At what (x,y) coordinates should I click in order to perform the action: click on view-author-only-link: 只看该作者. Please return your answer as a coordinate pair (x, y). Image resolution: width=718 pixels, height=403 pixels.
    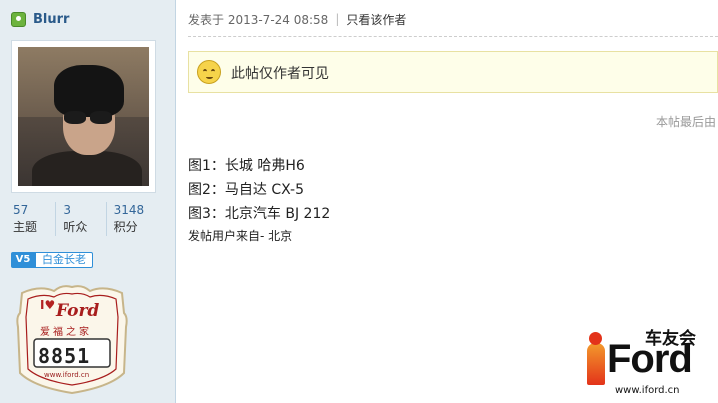
    Looking at the image, I should click on (376, 19).